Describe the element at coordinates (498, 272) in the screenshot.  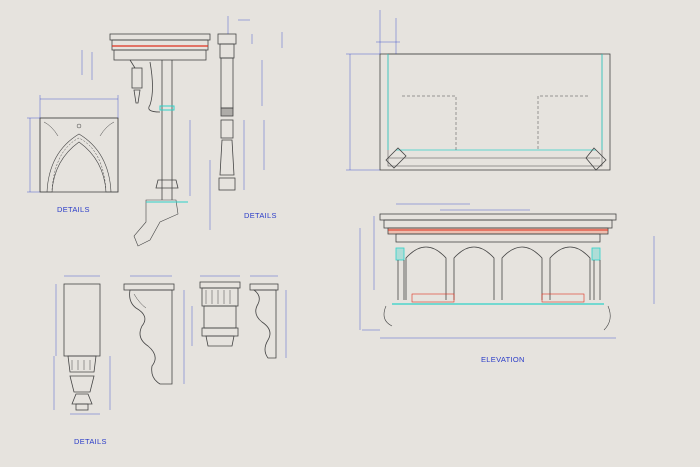
I see `elevation-view` at that location.